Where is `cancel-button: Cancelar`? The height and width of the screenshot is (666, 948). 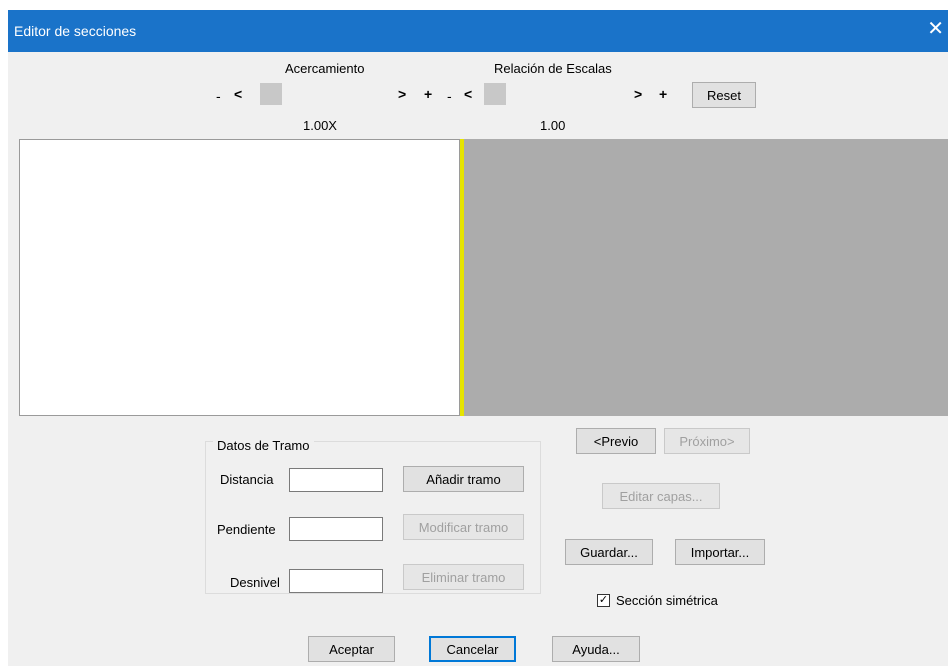 cancel-button: Cancelar is located at coordinates (472, 649).